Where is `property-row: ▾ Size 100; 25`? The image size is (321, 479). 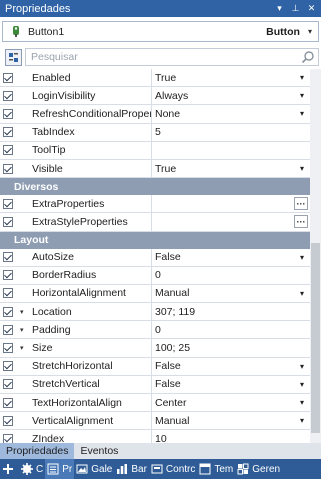 property-row: ▾ Size 100; 25 is located at coordinates (155, 348).